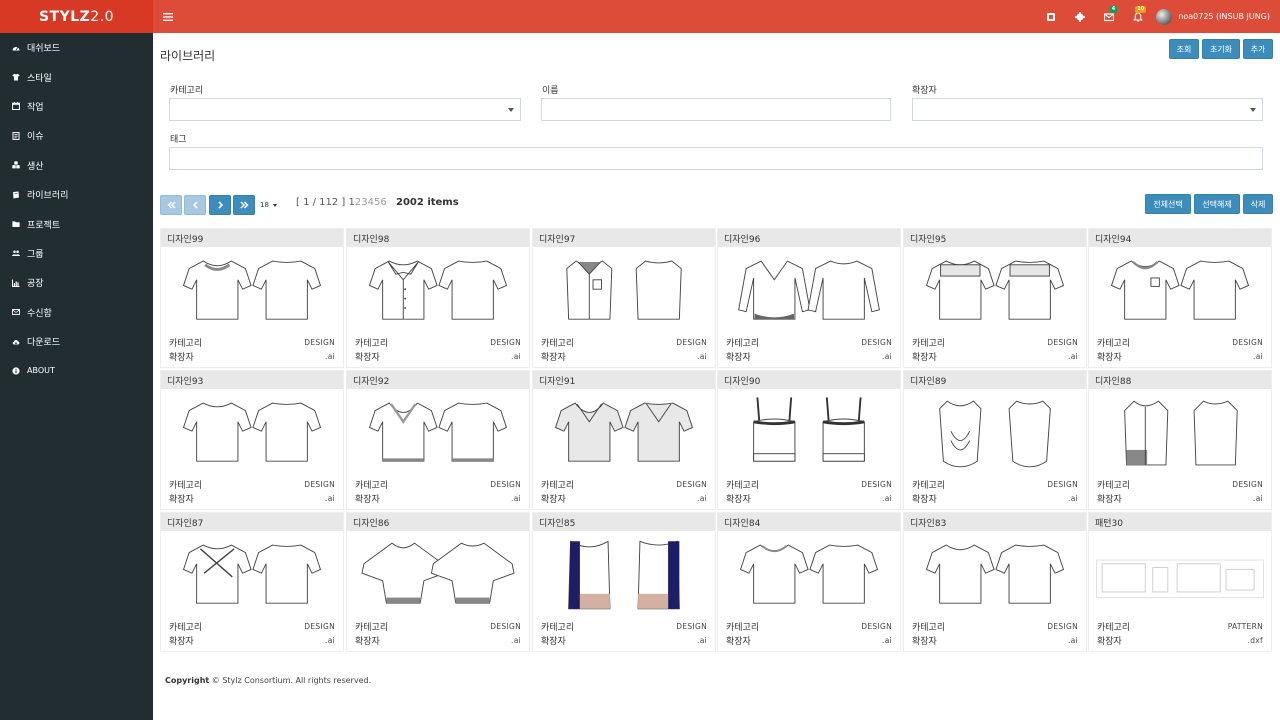 This screenshot has width=1280, height=720. What do you see at coordinates (995, 522) in the screenshot?
I see `card-title: 디자인83` at bounding box center [995, 522].